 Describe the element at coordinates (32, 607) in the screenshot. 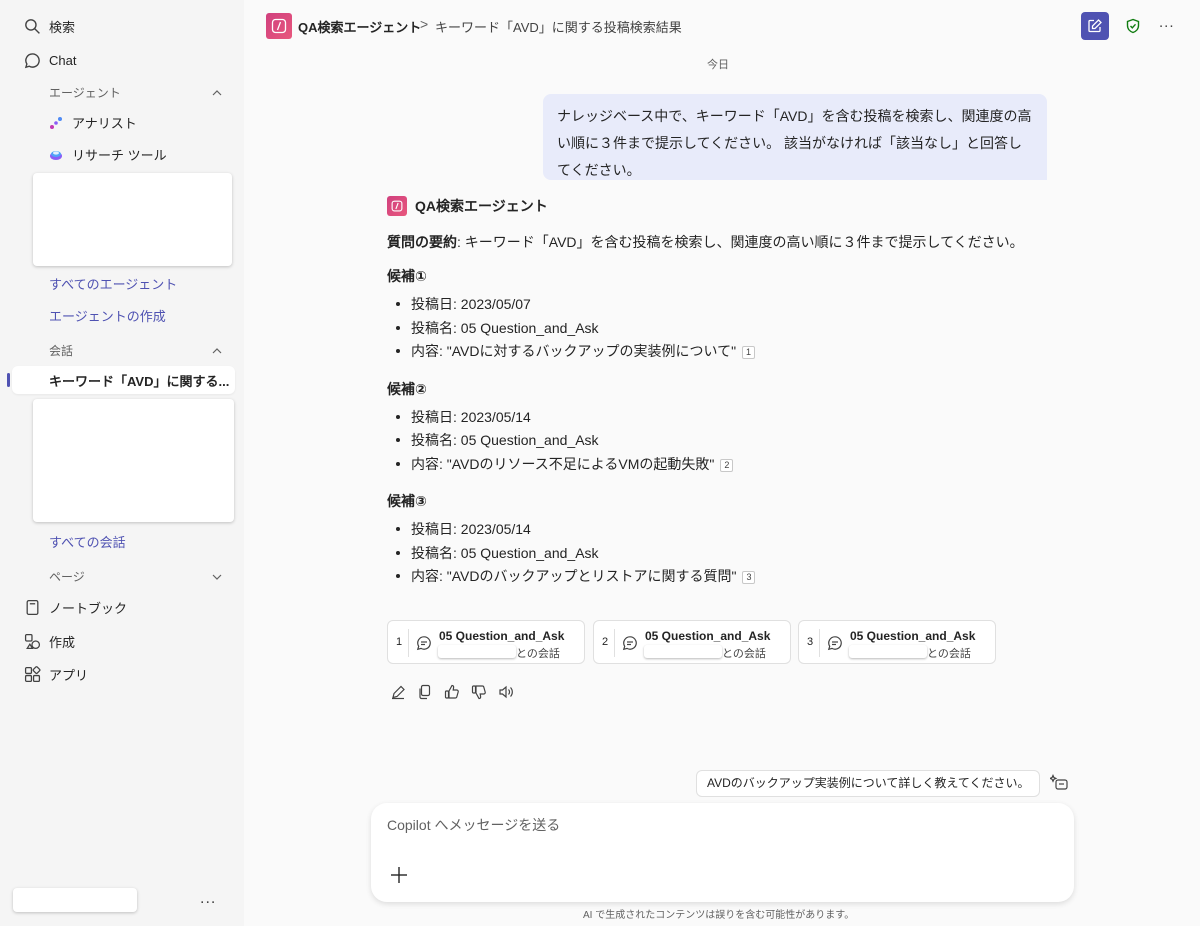

I see `notebook-icon` at that location.